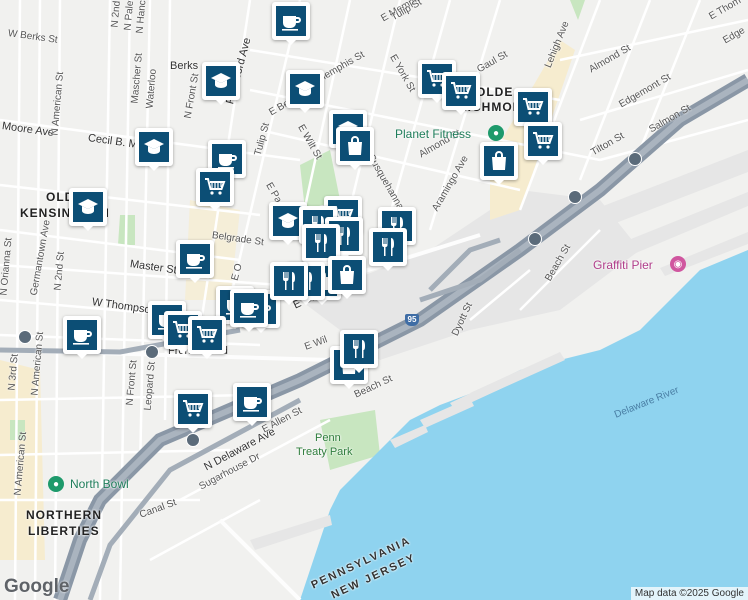  Describe the element at coordinates (37, 586) in the screenshot. I see `google-logo: Google` at that location.